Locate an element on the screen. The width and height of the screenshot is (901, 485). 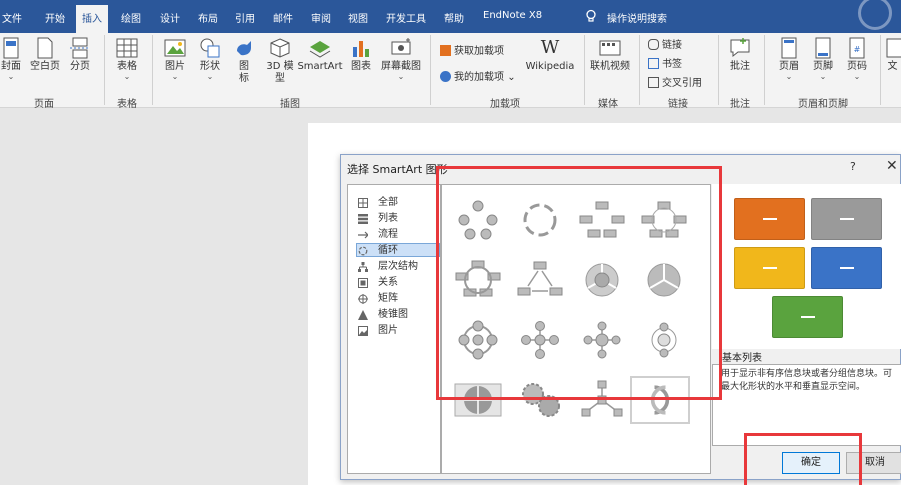
icons-button: 图 标 is located at coordinates (244, 61).